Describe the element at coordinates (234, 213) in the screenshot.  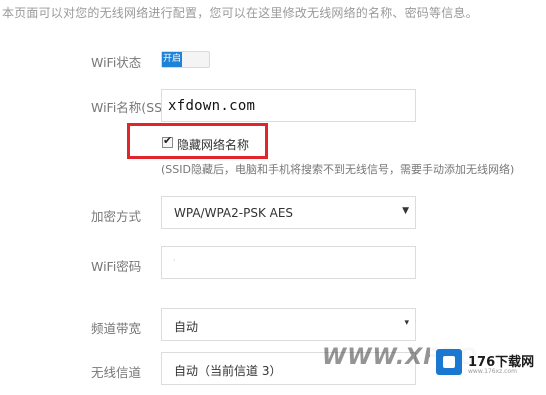
I see `encryption-selected: WPA/WPA2-PSK AES` at that location.